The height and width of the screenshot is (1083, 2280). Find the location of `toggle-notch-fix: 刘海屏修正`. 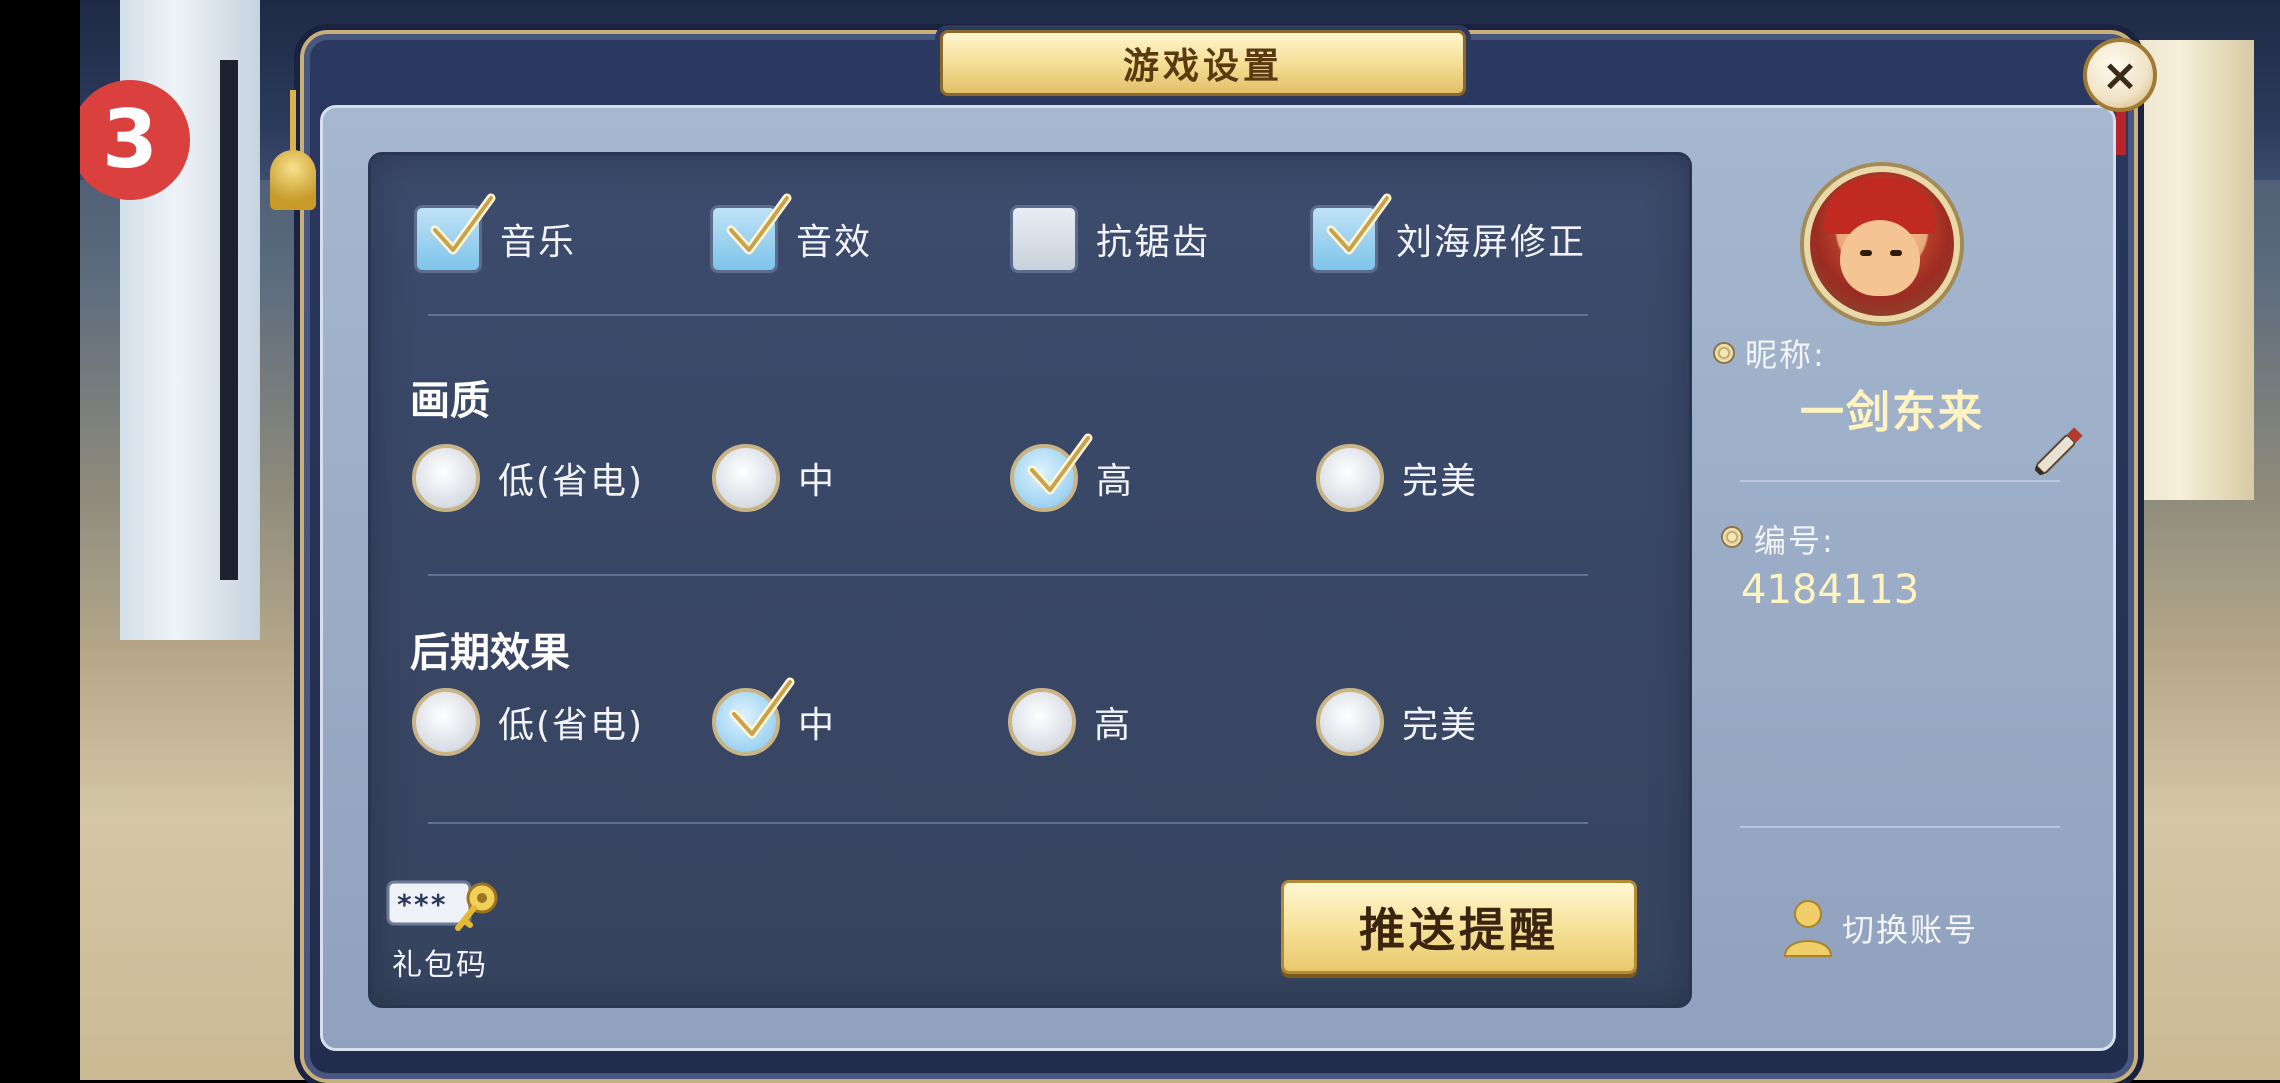

toggle-notch-fix: 刘海屏修正 is located at coordinates (1448, 233).